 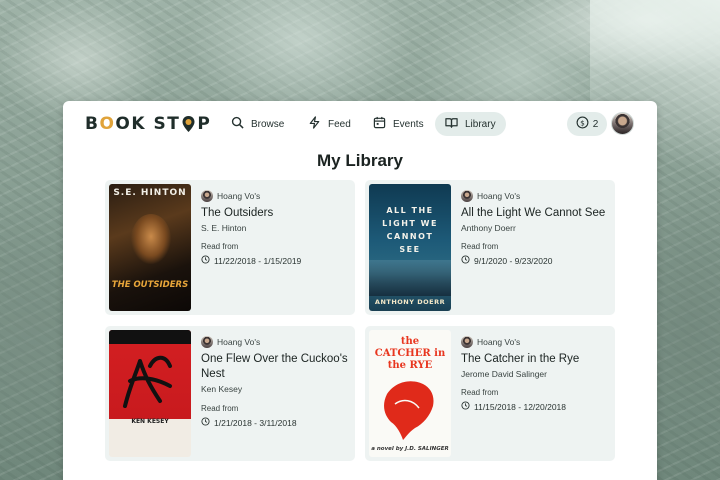 I want to click on read-dates-text: 1/21/2018 - 3/11/2018, so click(x=255, y=422).